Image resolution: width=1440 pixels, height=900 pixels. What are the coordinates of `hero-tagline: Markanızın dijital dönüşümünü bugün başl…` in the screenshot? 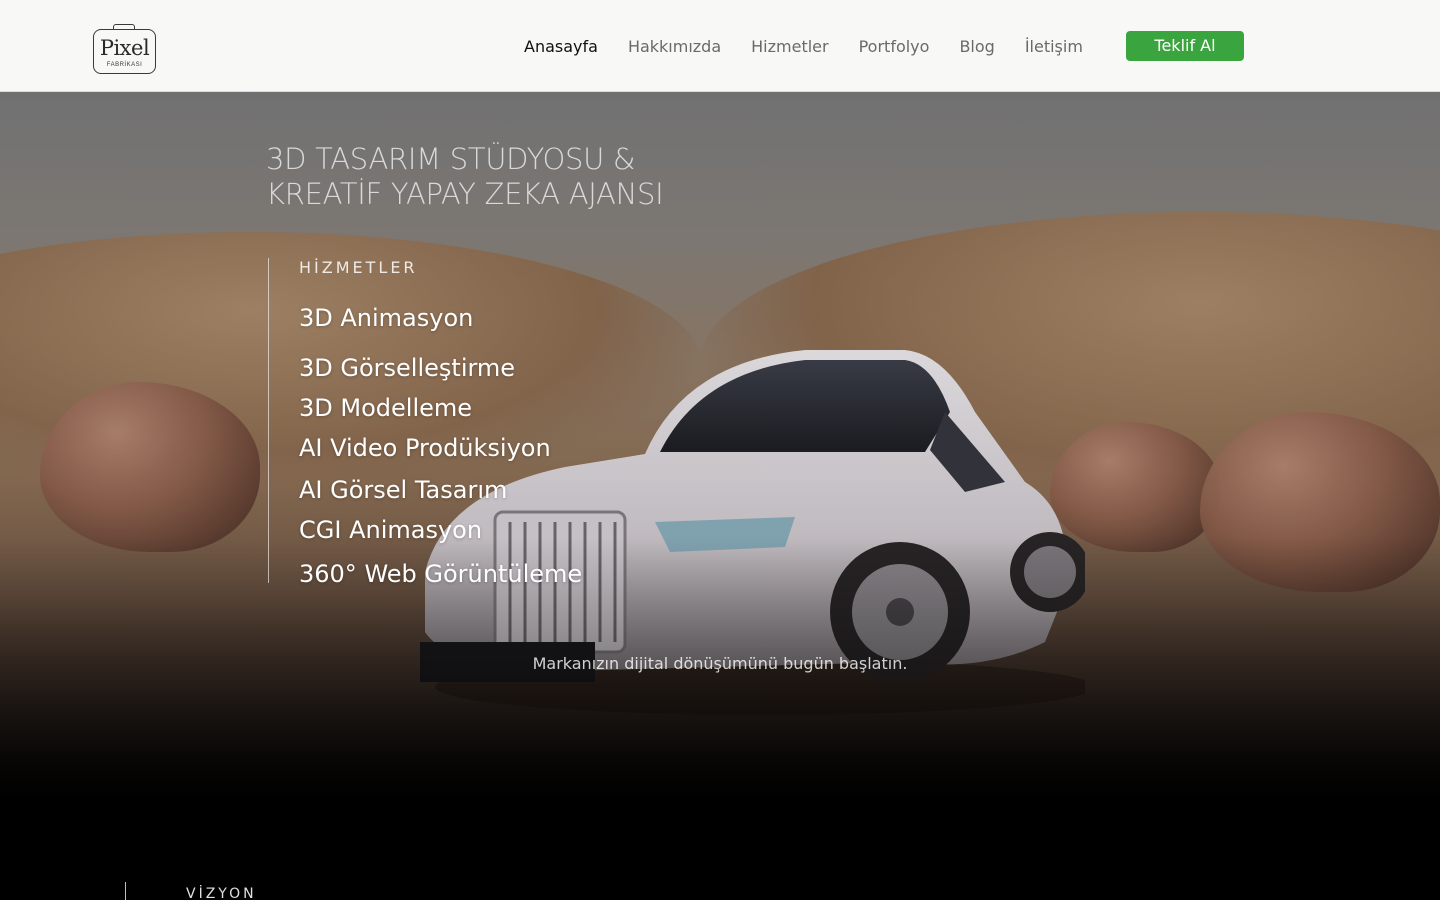 It's located at (720, 663).